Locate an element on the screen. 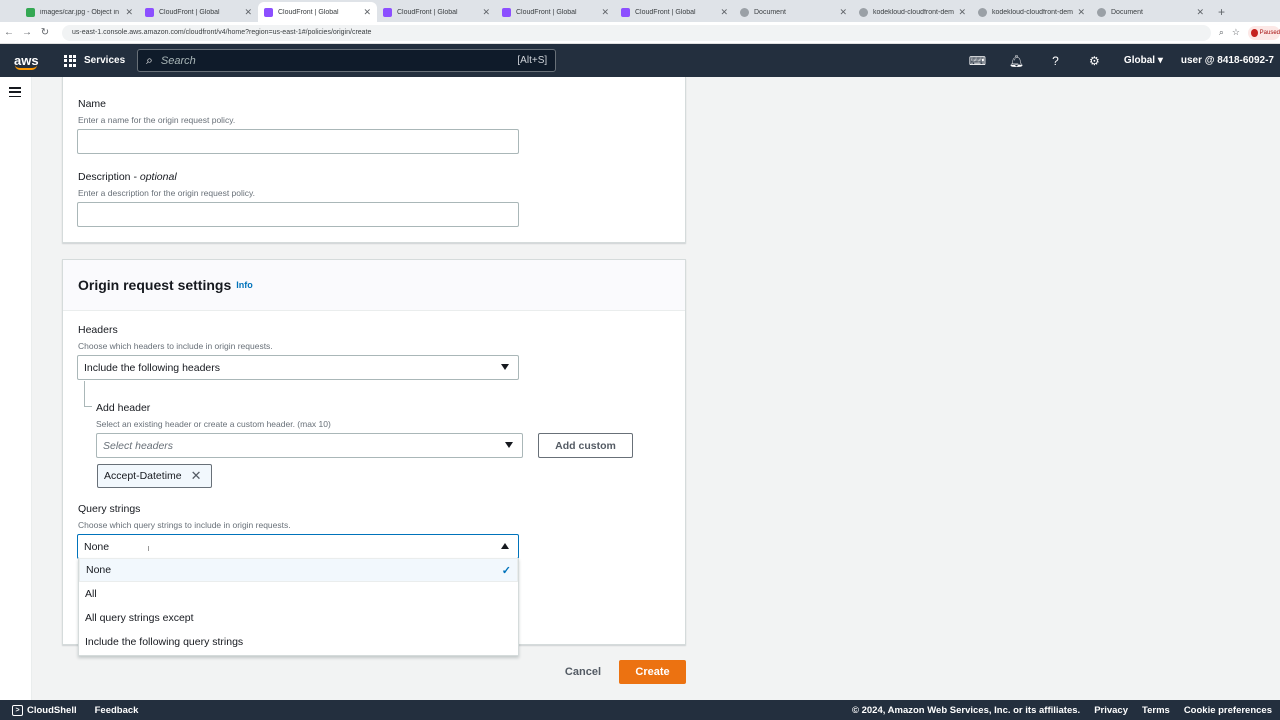 This screenshot has width=1280, height=720. optional-tag: optional is located at coordinates (158, 177).